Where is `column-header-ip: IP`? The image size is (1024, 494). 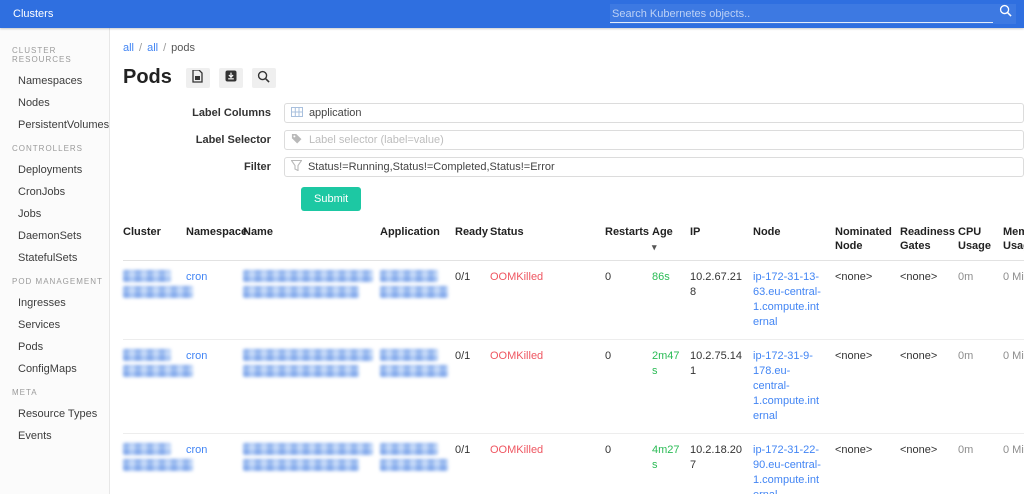
column-header-ip: IP is located at coordinates (721, 239).